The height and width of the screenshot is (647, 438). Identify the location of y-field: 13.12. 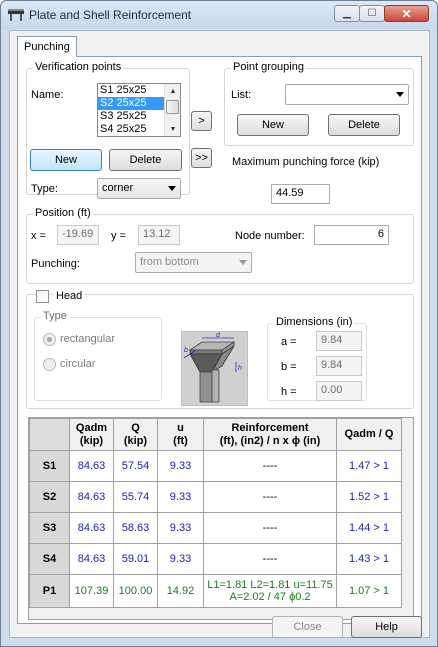
(159, 235).